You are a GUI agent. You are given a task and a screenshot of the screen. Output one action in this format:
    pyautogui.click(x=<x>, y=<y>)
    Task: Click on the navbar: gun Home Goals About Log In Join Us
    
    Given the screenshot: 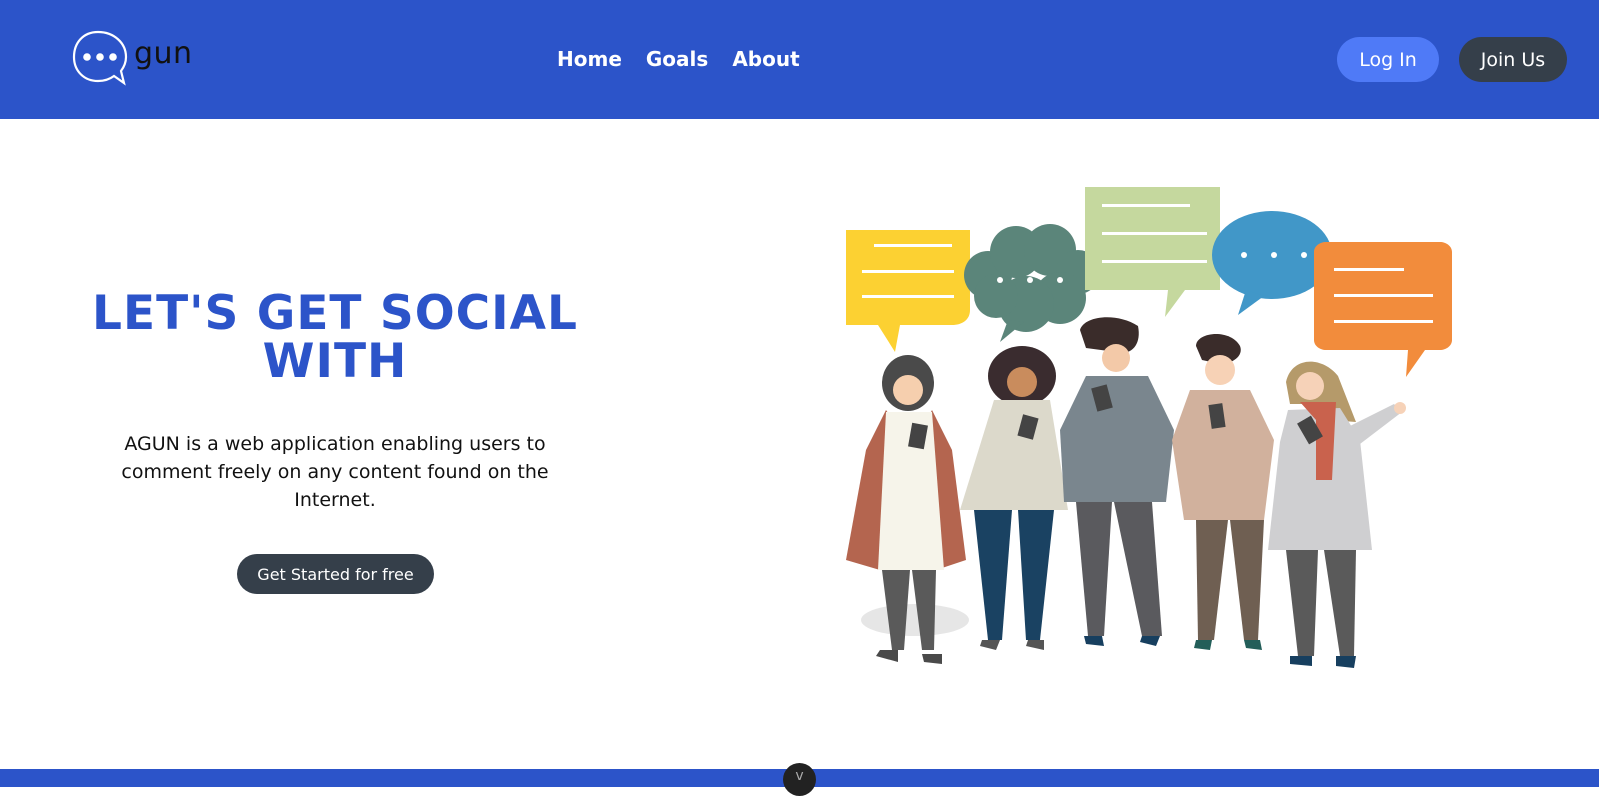 What is the action you would take?
    pyautogui.click(x=799, y=59)
    